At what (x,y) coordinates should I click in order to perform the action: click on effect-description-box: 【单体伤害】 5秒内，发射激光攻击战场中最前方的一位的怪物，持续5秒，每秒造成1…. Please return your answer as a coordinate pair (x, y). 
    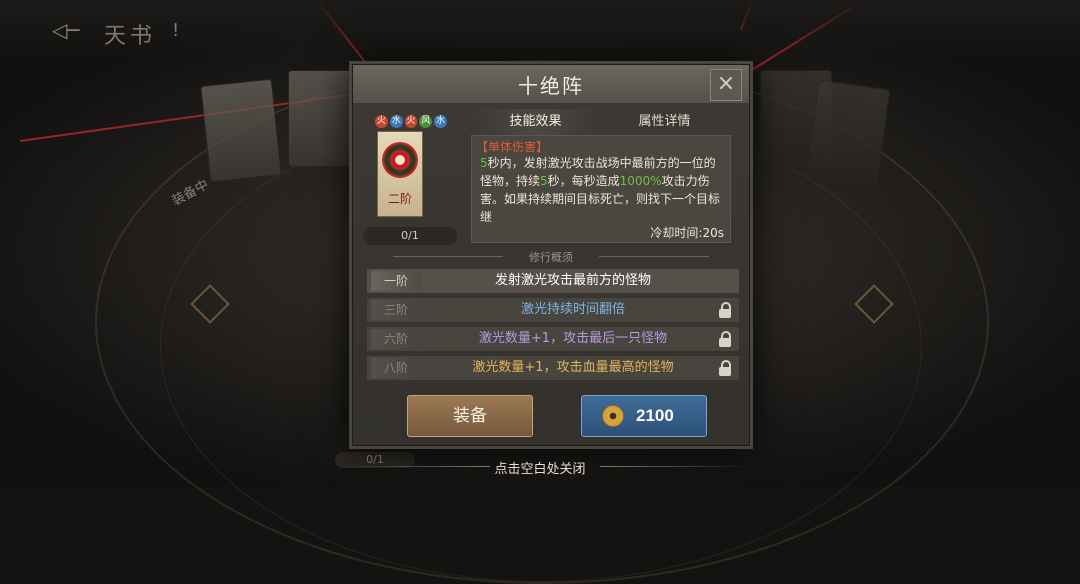
    Looking at the image, I should click on (601, 189).